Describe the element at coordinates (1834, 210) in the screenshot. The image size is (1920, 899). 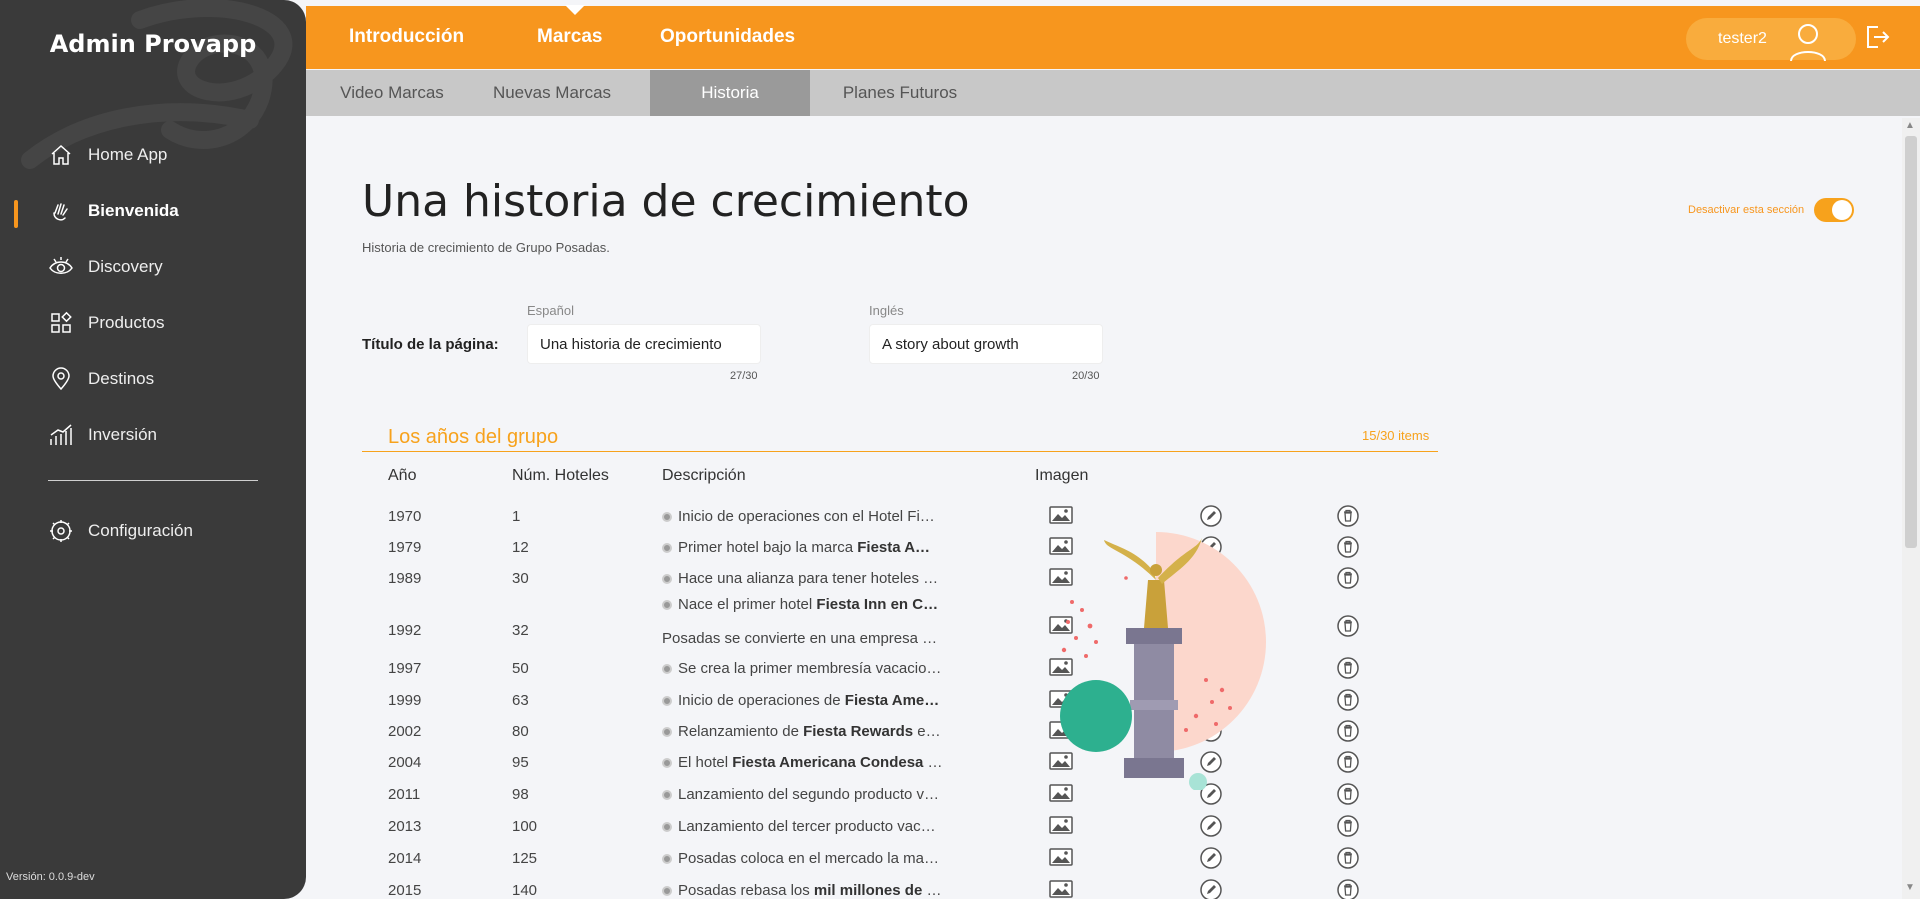
I see `section-toggle-switch` at that location.